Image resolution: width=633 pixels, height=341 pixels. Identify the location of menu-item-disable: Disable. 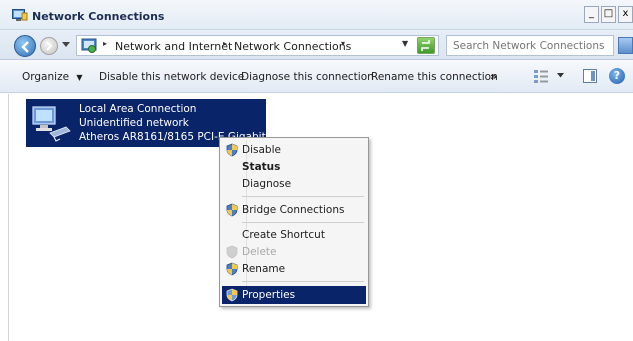
(294, 150).